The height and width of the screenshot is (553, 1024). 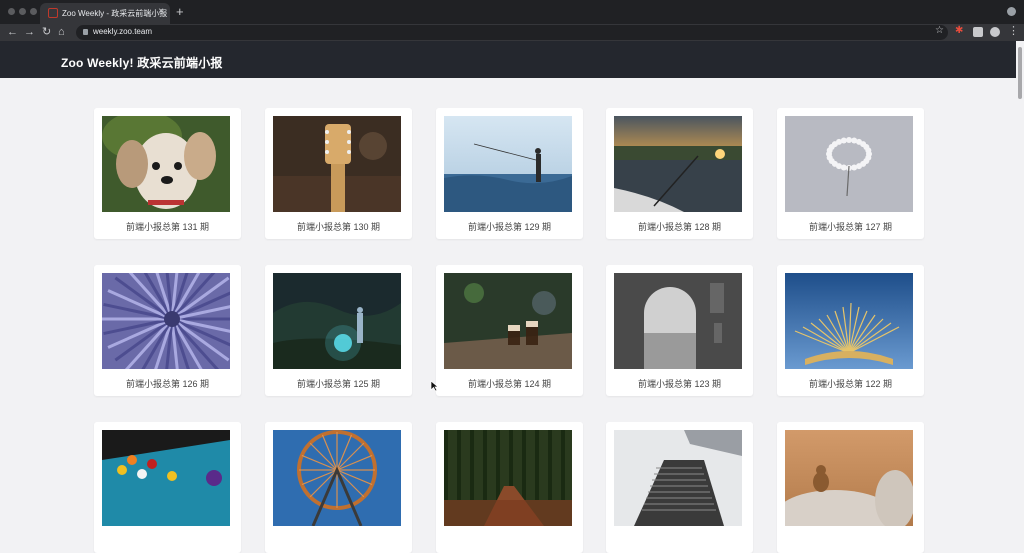 I want to click on issue-title: 前端小报总第 124 期, so click(x=509, y=383).